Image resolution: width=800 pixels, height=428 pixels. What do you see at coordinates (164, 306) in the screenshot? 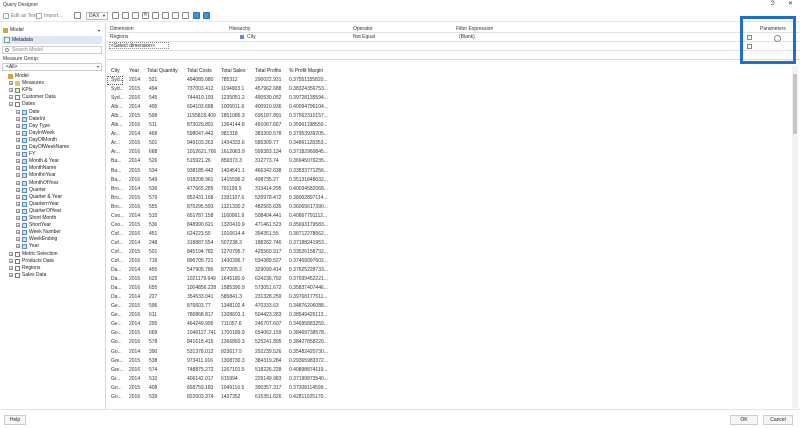
I see `table-cell: 596` at bounding box center [164, 306].